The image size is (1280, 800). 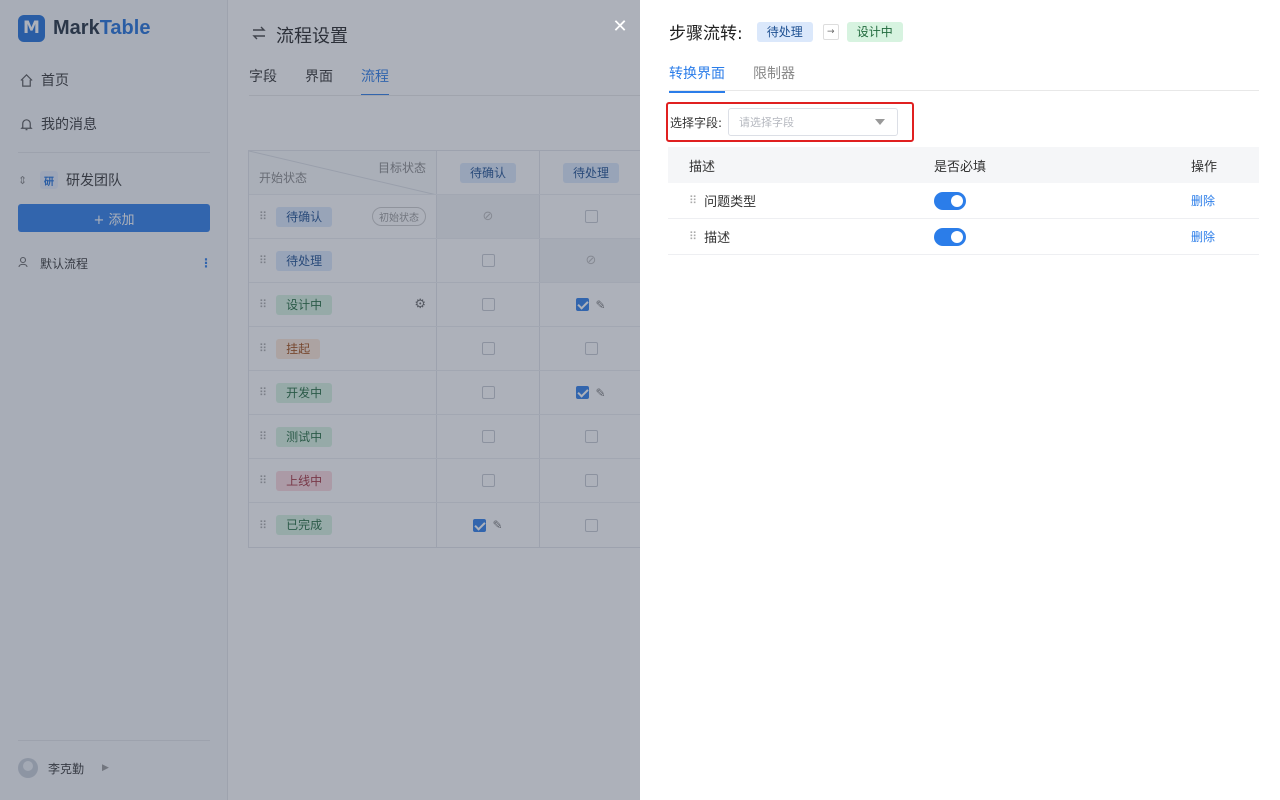 What do you see at coordinates (791, 200) in the screenshot?
I see `row-name-cell: ⠿ 问题类型` at bounding box center [791, 200].